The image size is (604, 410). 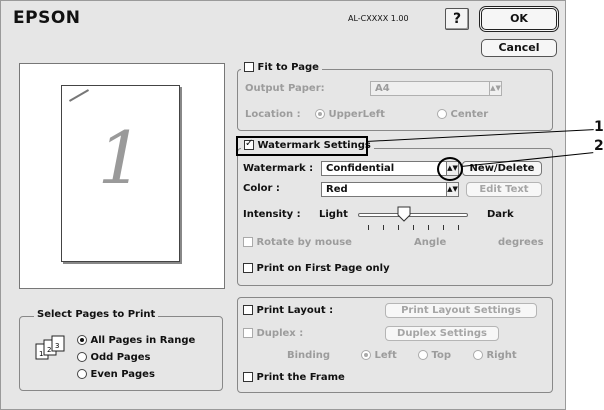 I want to click on callout-number-2: 2, so click(x=599, y=146).